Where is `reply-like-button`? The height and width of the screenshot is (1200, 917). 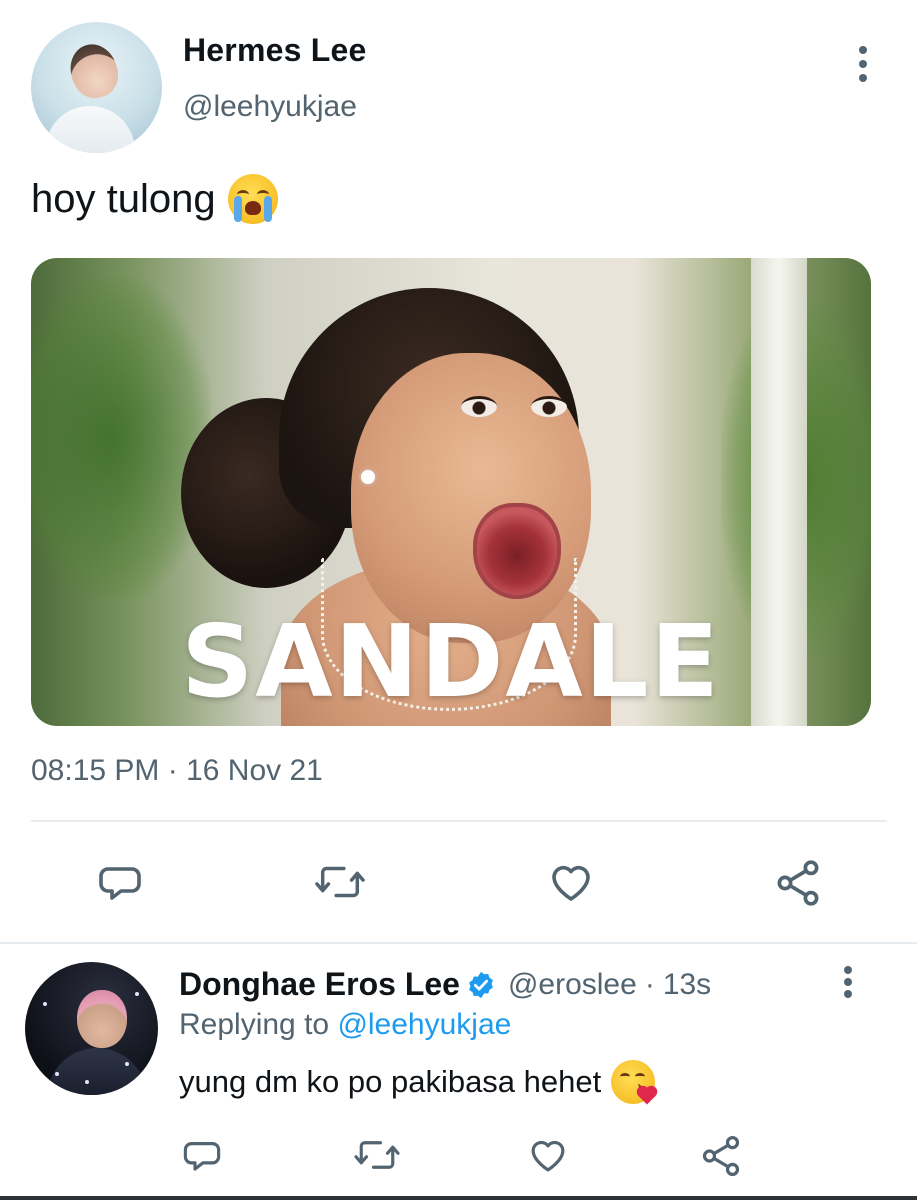
reply-like-button is located at coordinates (548, 1155).